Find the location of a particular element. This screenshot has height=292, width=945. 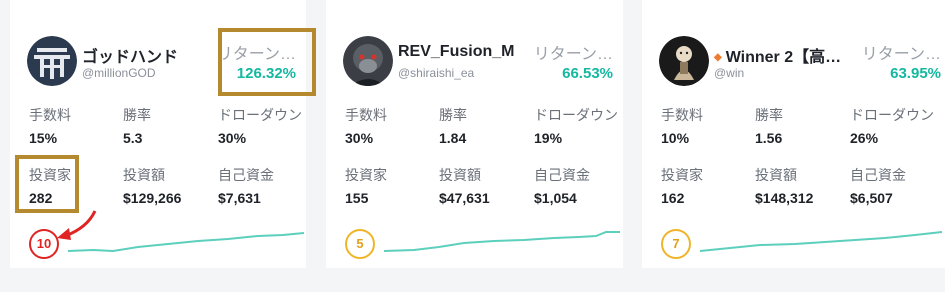

avatar-crest-logo-icon is located at coordinates (52, 61).